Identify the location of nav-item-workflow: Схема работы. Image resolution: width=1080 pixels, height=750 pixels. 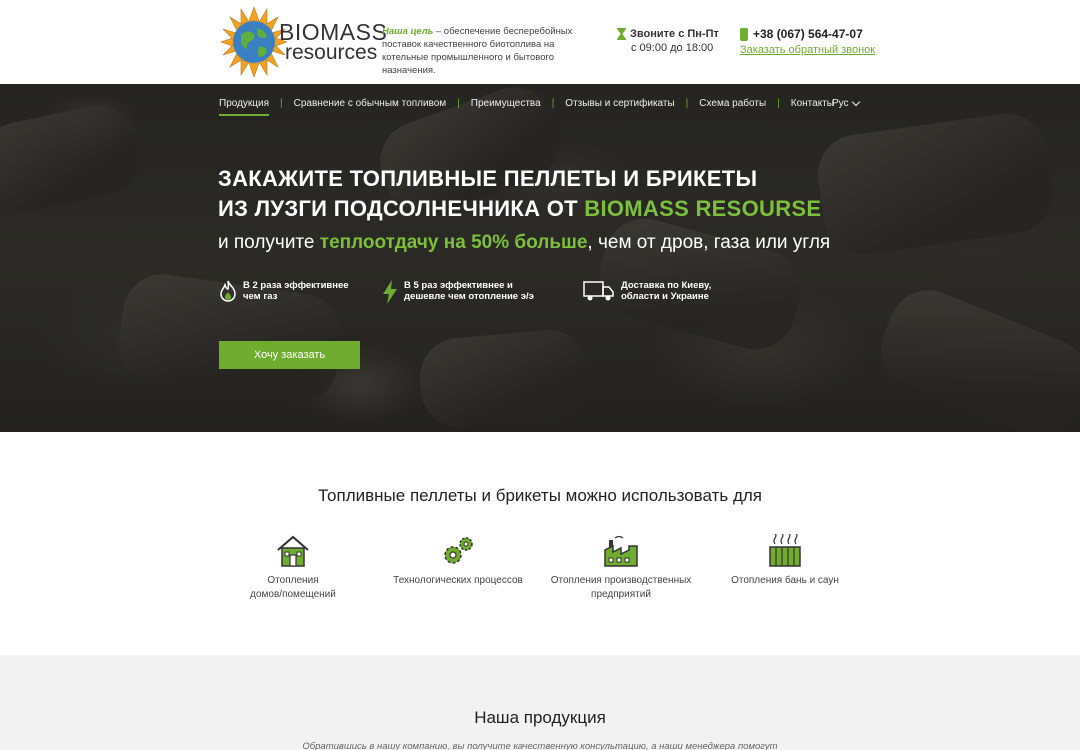
(732, 103).